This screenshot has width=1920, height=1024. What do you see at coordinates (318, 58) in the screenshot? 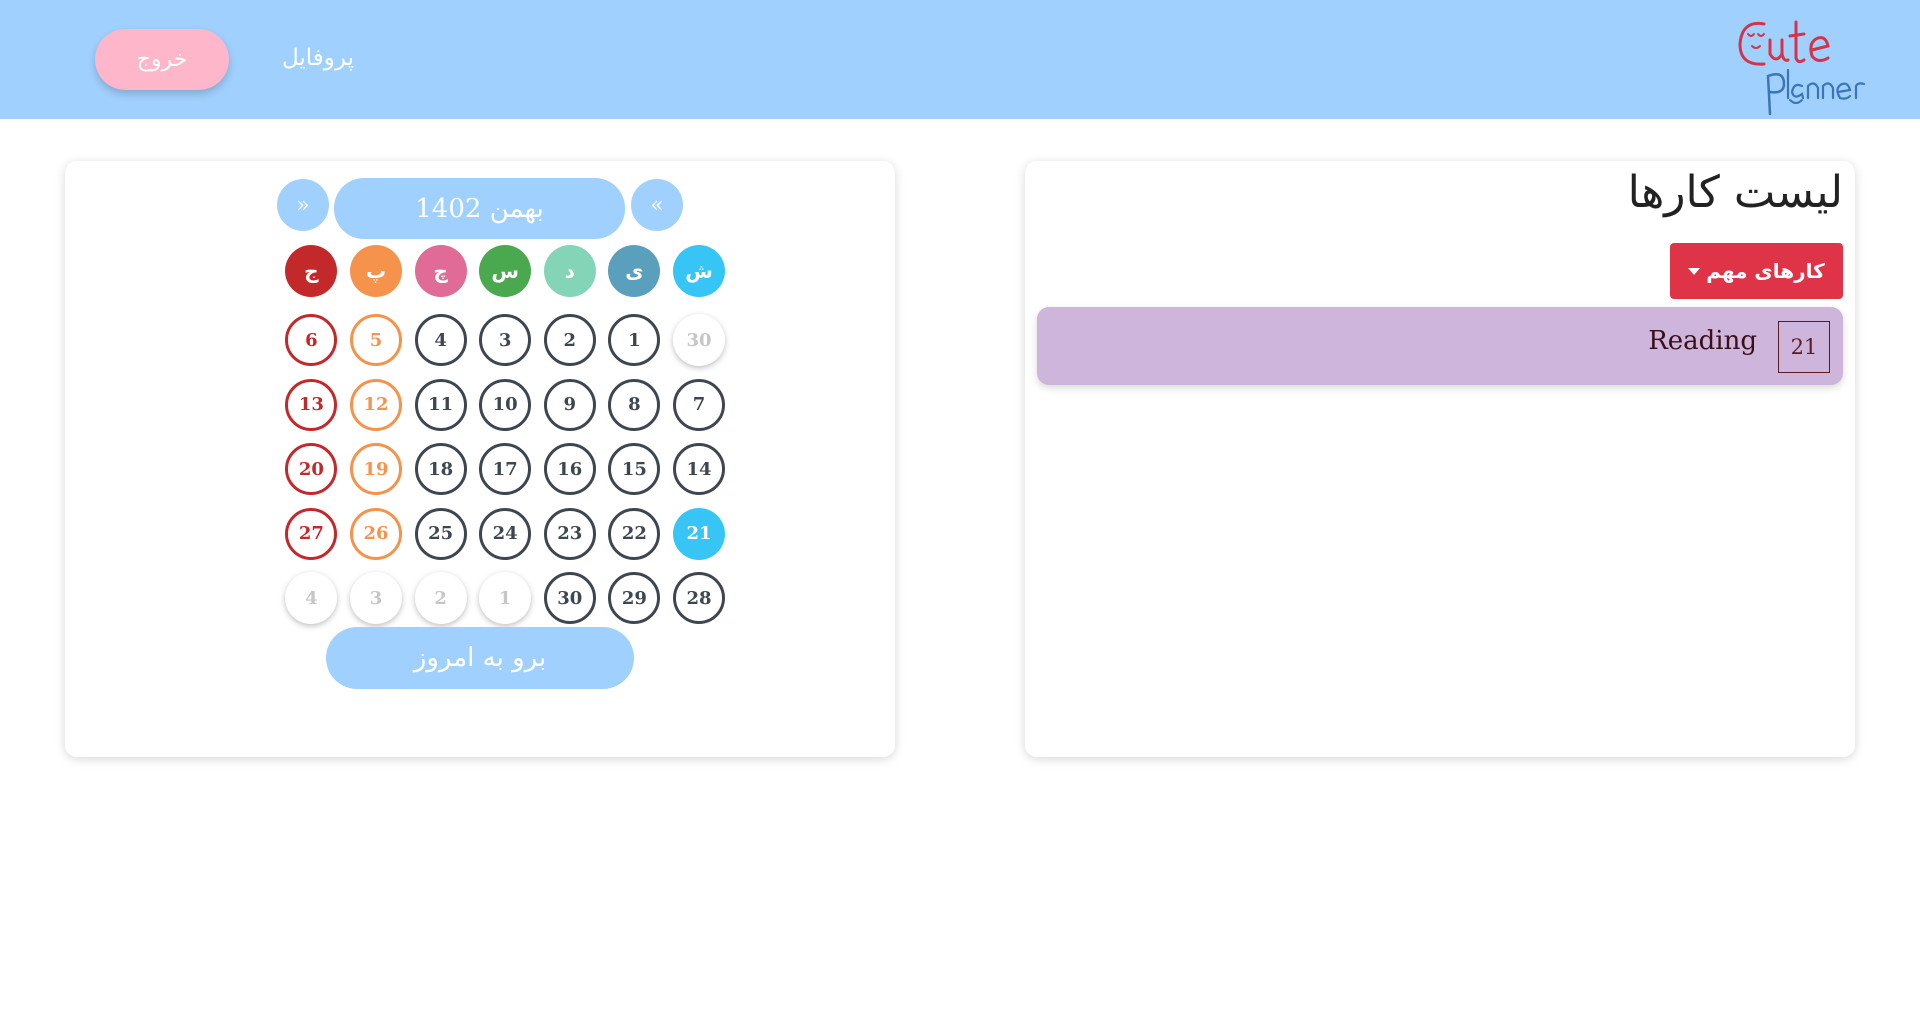
I see `profile-link: پروفایل` at bounding box center [318, 58].